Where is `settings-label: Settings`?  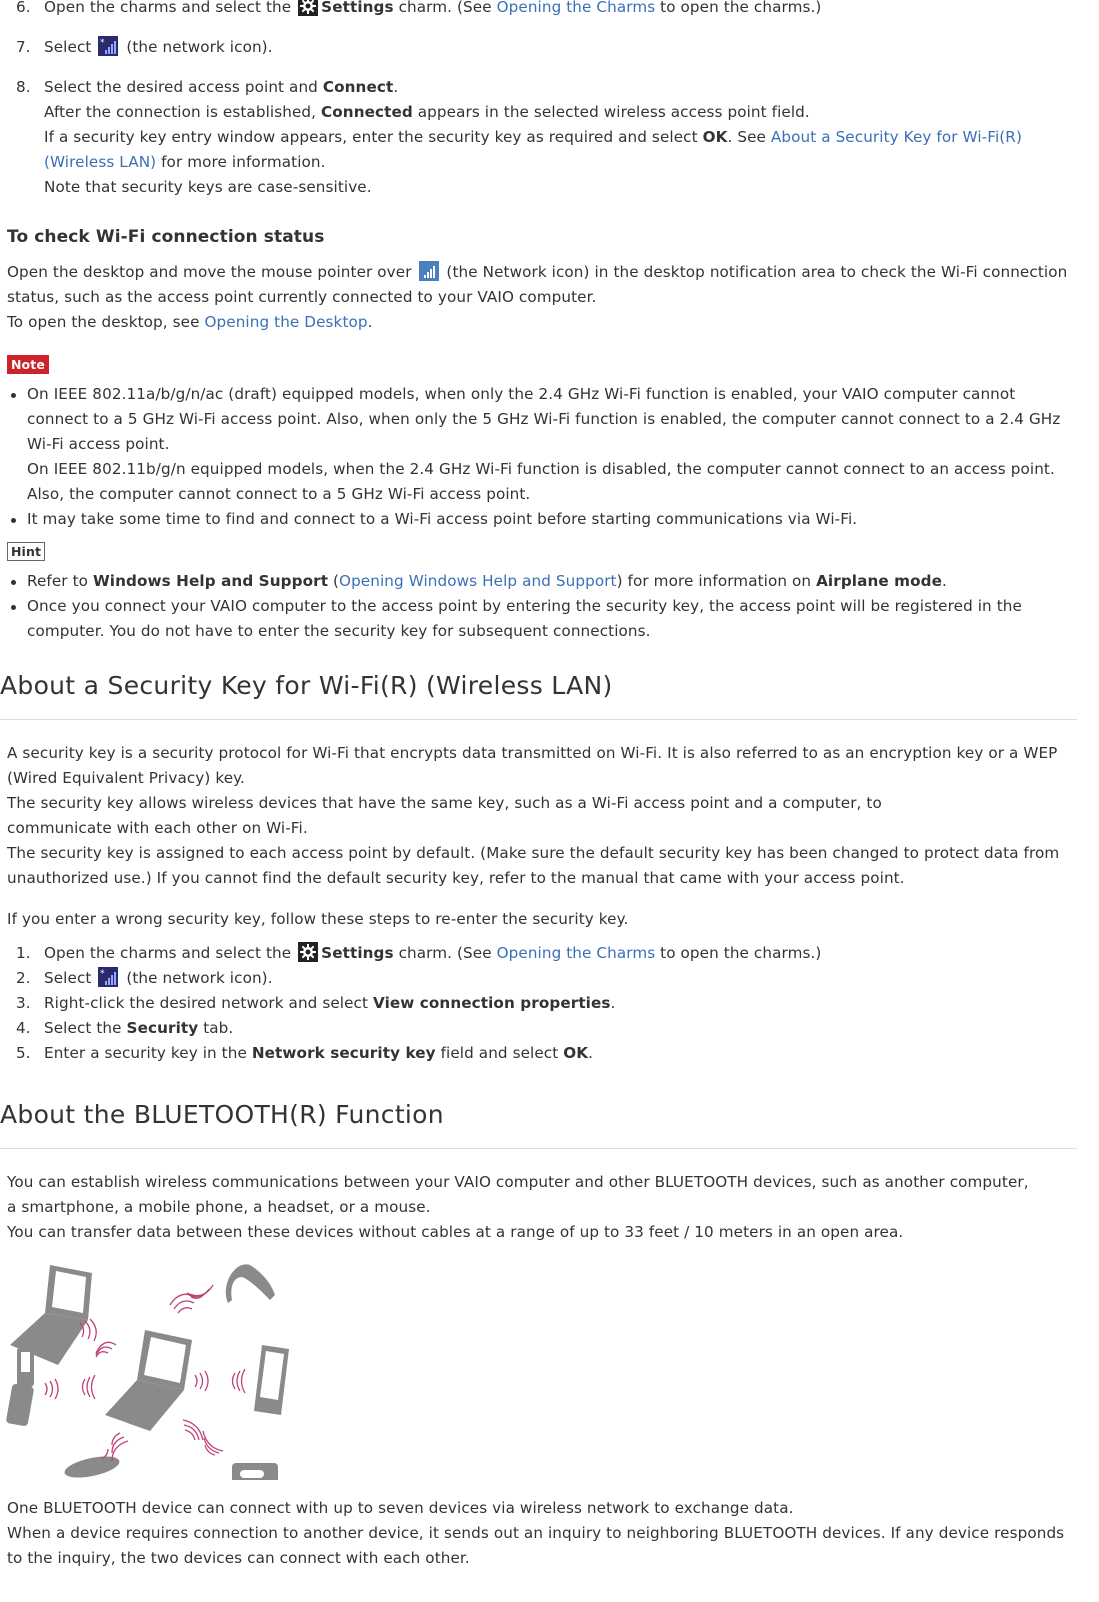 settings-label: Settings is located at coordinates (357, 8).